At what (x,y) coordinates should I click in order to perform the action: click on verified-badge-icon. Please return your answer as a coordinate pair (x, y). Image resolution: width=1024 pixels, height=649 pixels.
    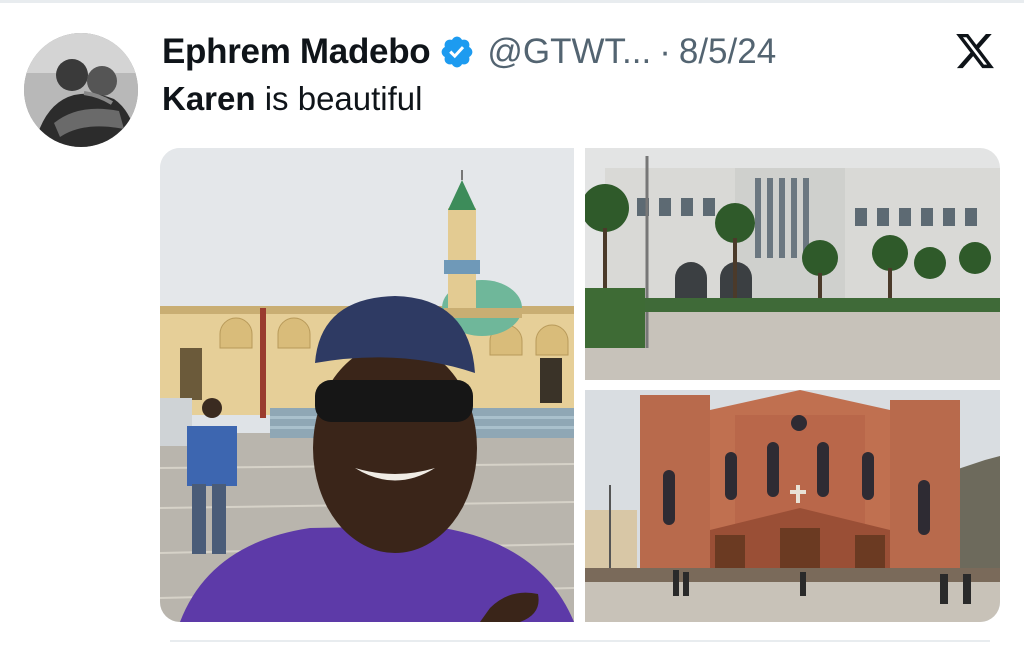
    Looking at the image, I should click on (457, 52).